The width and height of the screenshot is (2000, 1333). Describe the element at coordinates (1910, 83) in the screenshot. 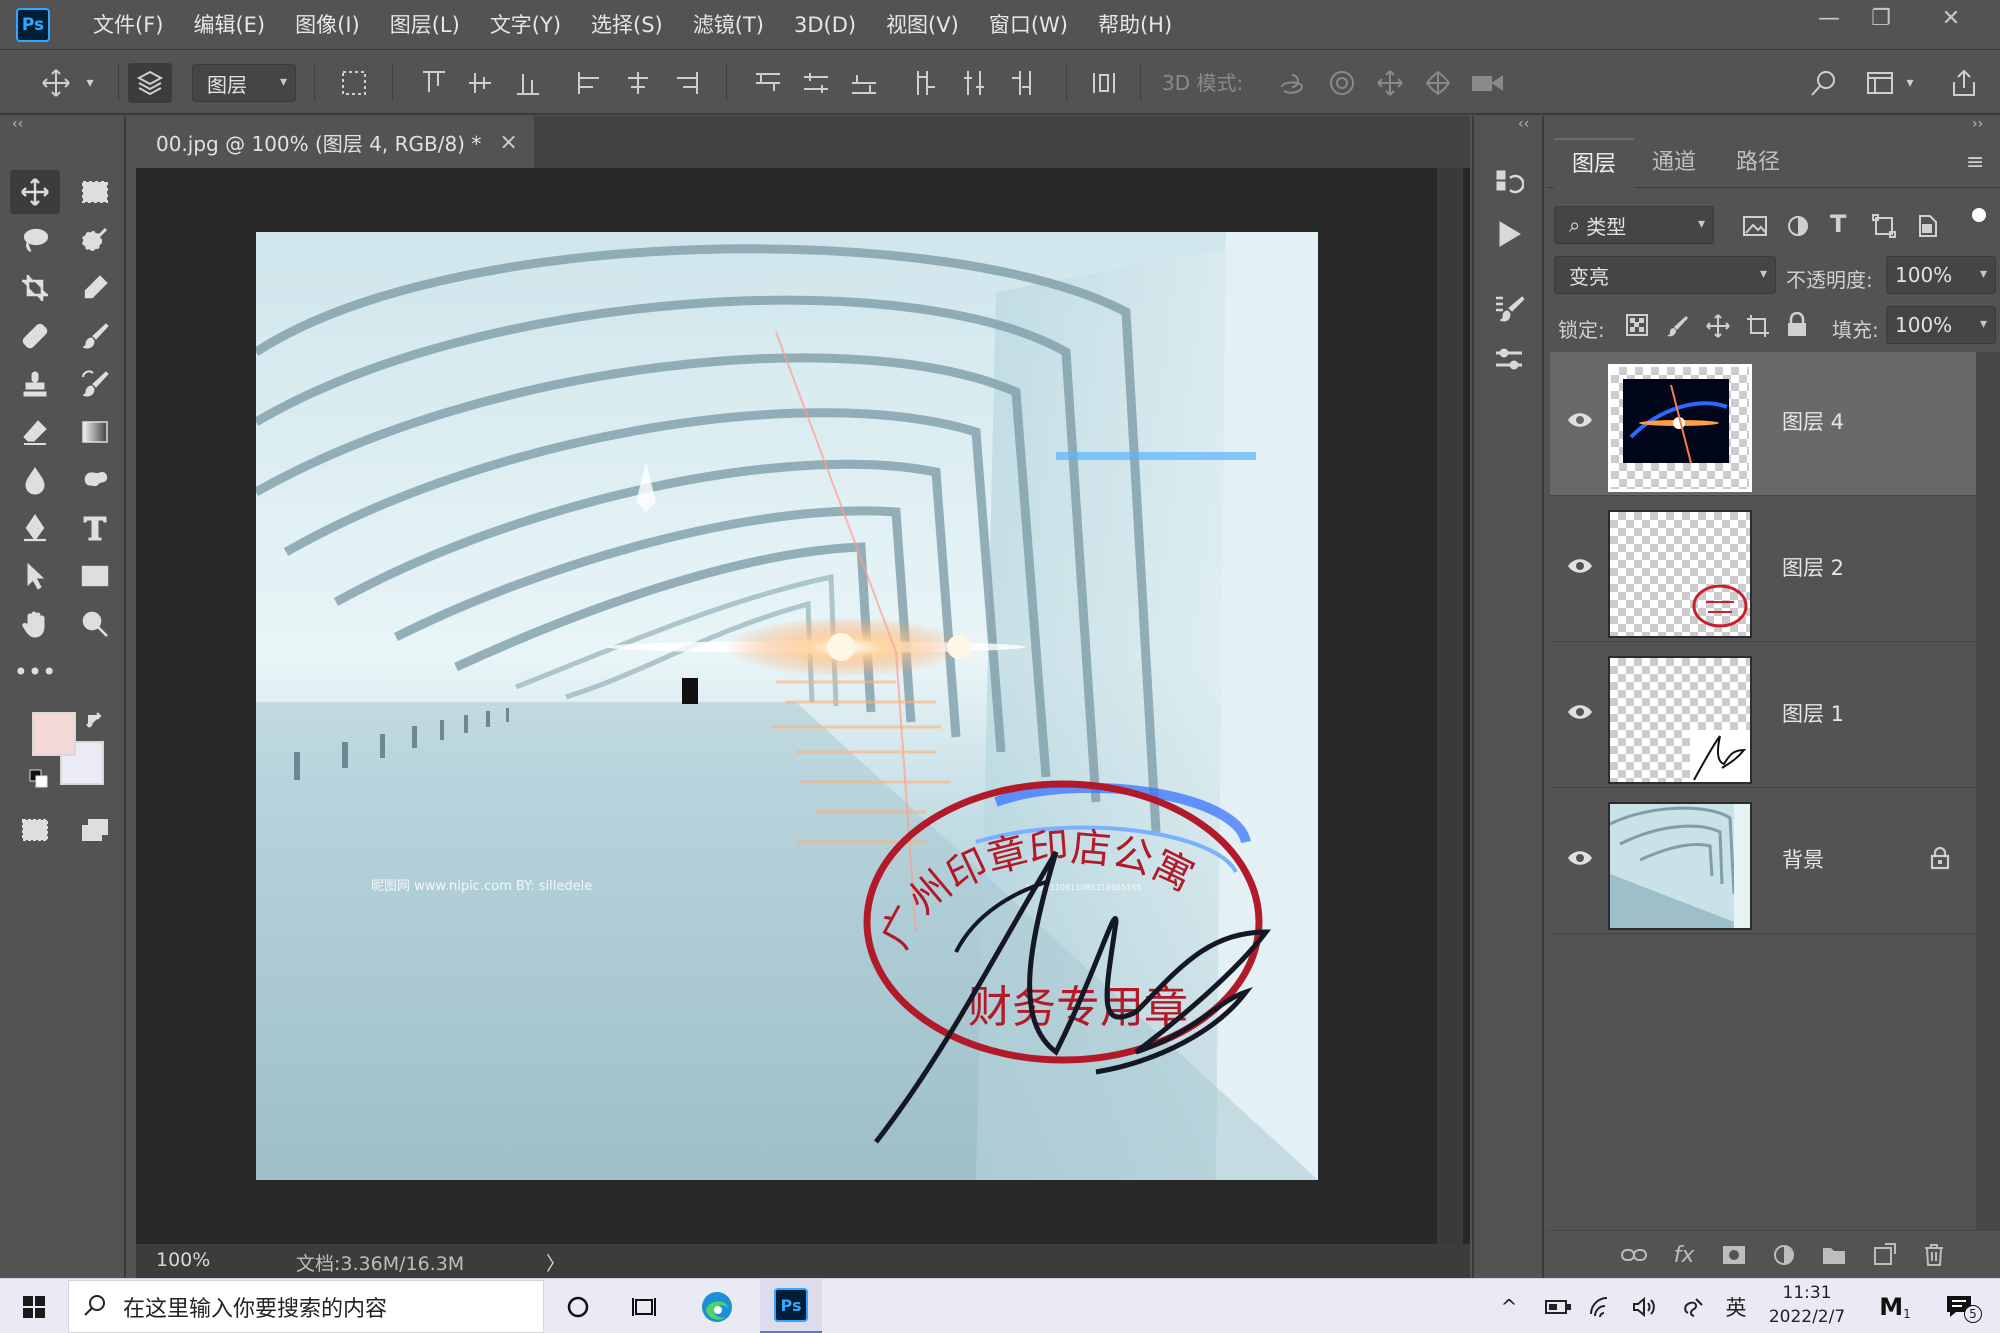

I see `workspace-chevron-icon: ▾` at that location.